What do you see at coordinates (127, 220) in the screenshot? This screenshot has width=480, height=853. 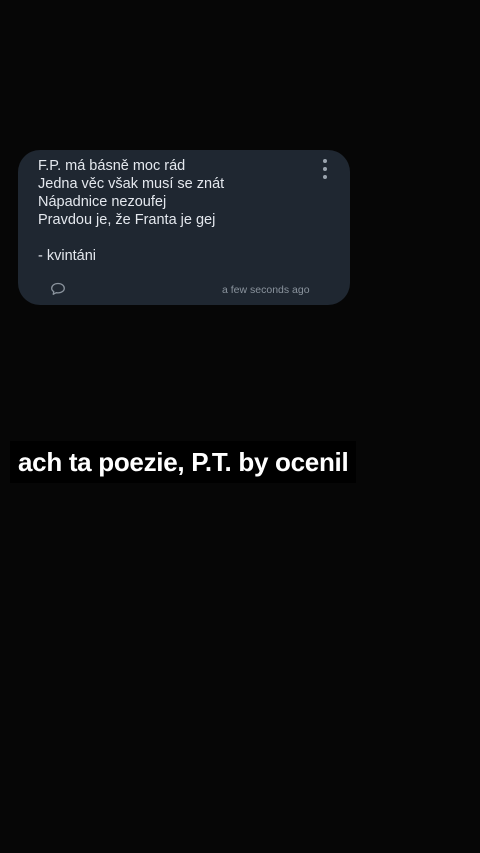 I see `post-line: Pravdou je, že Franta je gej` at bounding box center [127, 220].